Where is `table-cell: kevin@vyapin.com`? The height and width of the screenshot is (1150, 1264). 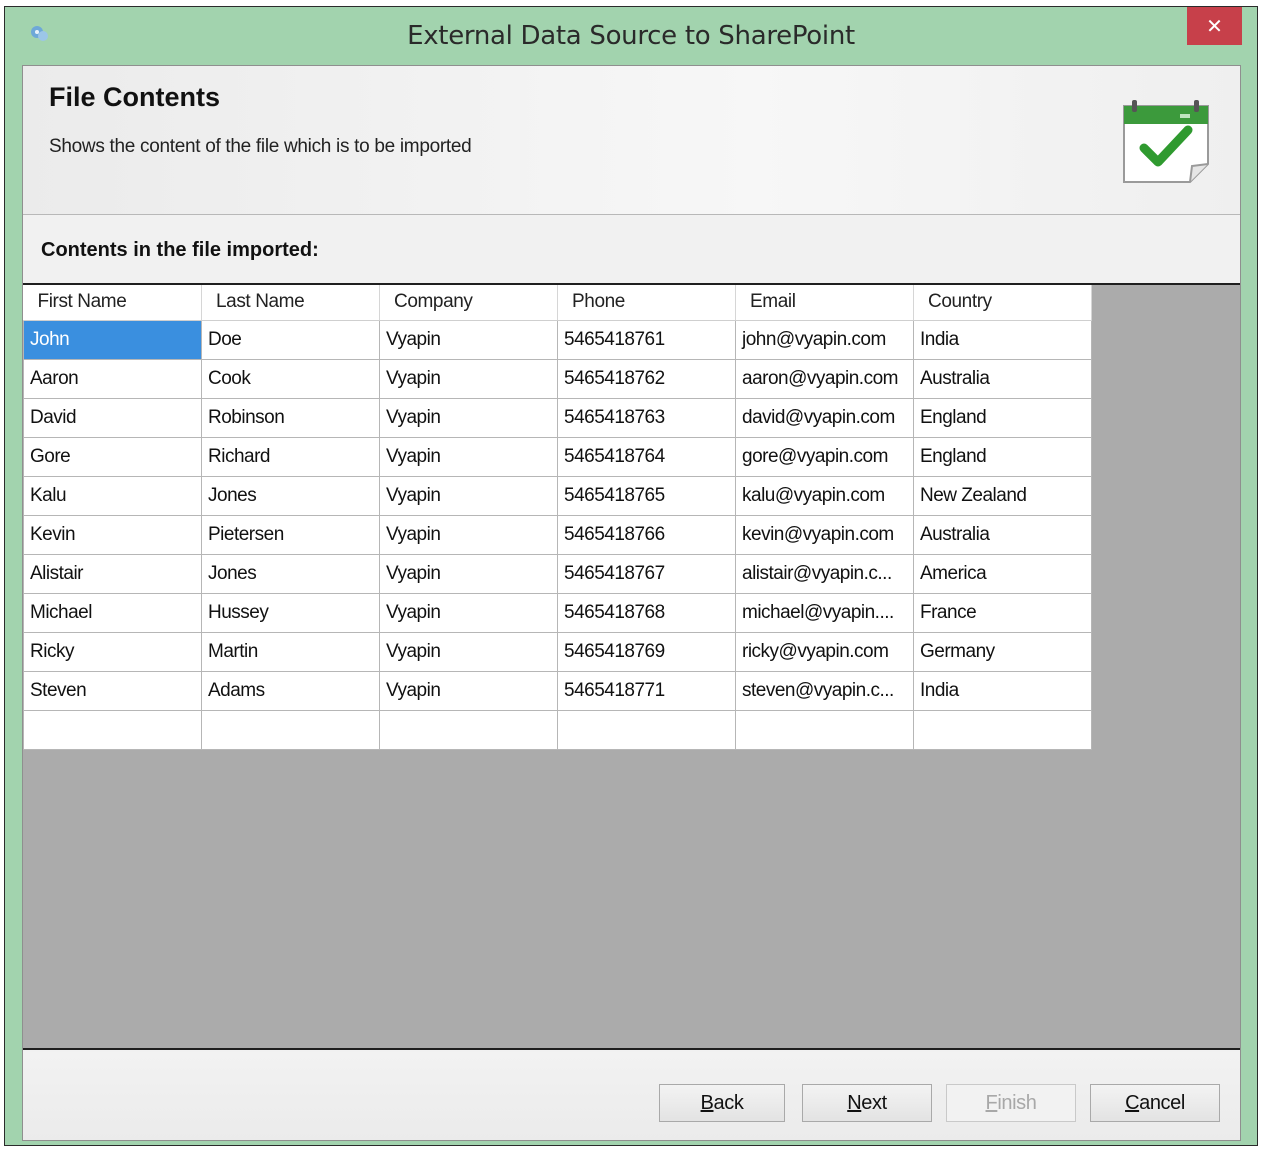
table-cell: kevin@vyapin.com is located at coordinates (824, 534).